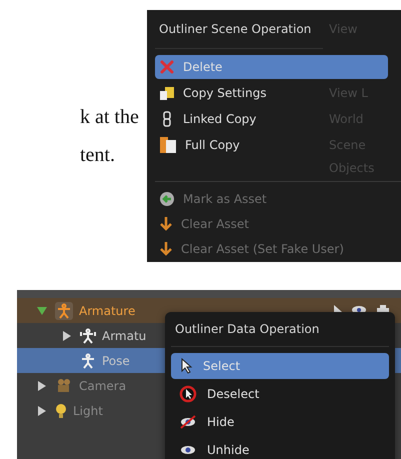 The width and height of the screenshot is (401, 459). Describe the element at coordinates (280, 329) in the screenshot. I see `menu-title: Outliner Data Operation` at that location.